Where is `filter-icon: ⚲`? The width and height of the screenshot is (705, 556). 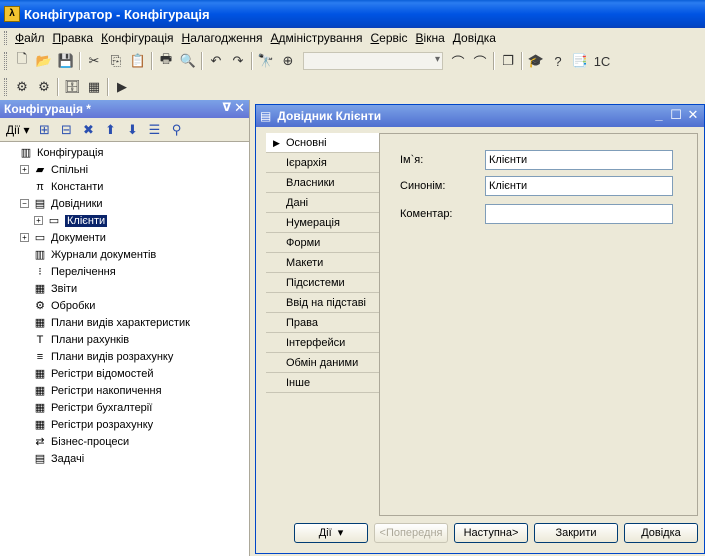
filter-icon: ⚲ is located at coordinates (177, 130).